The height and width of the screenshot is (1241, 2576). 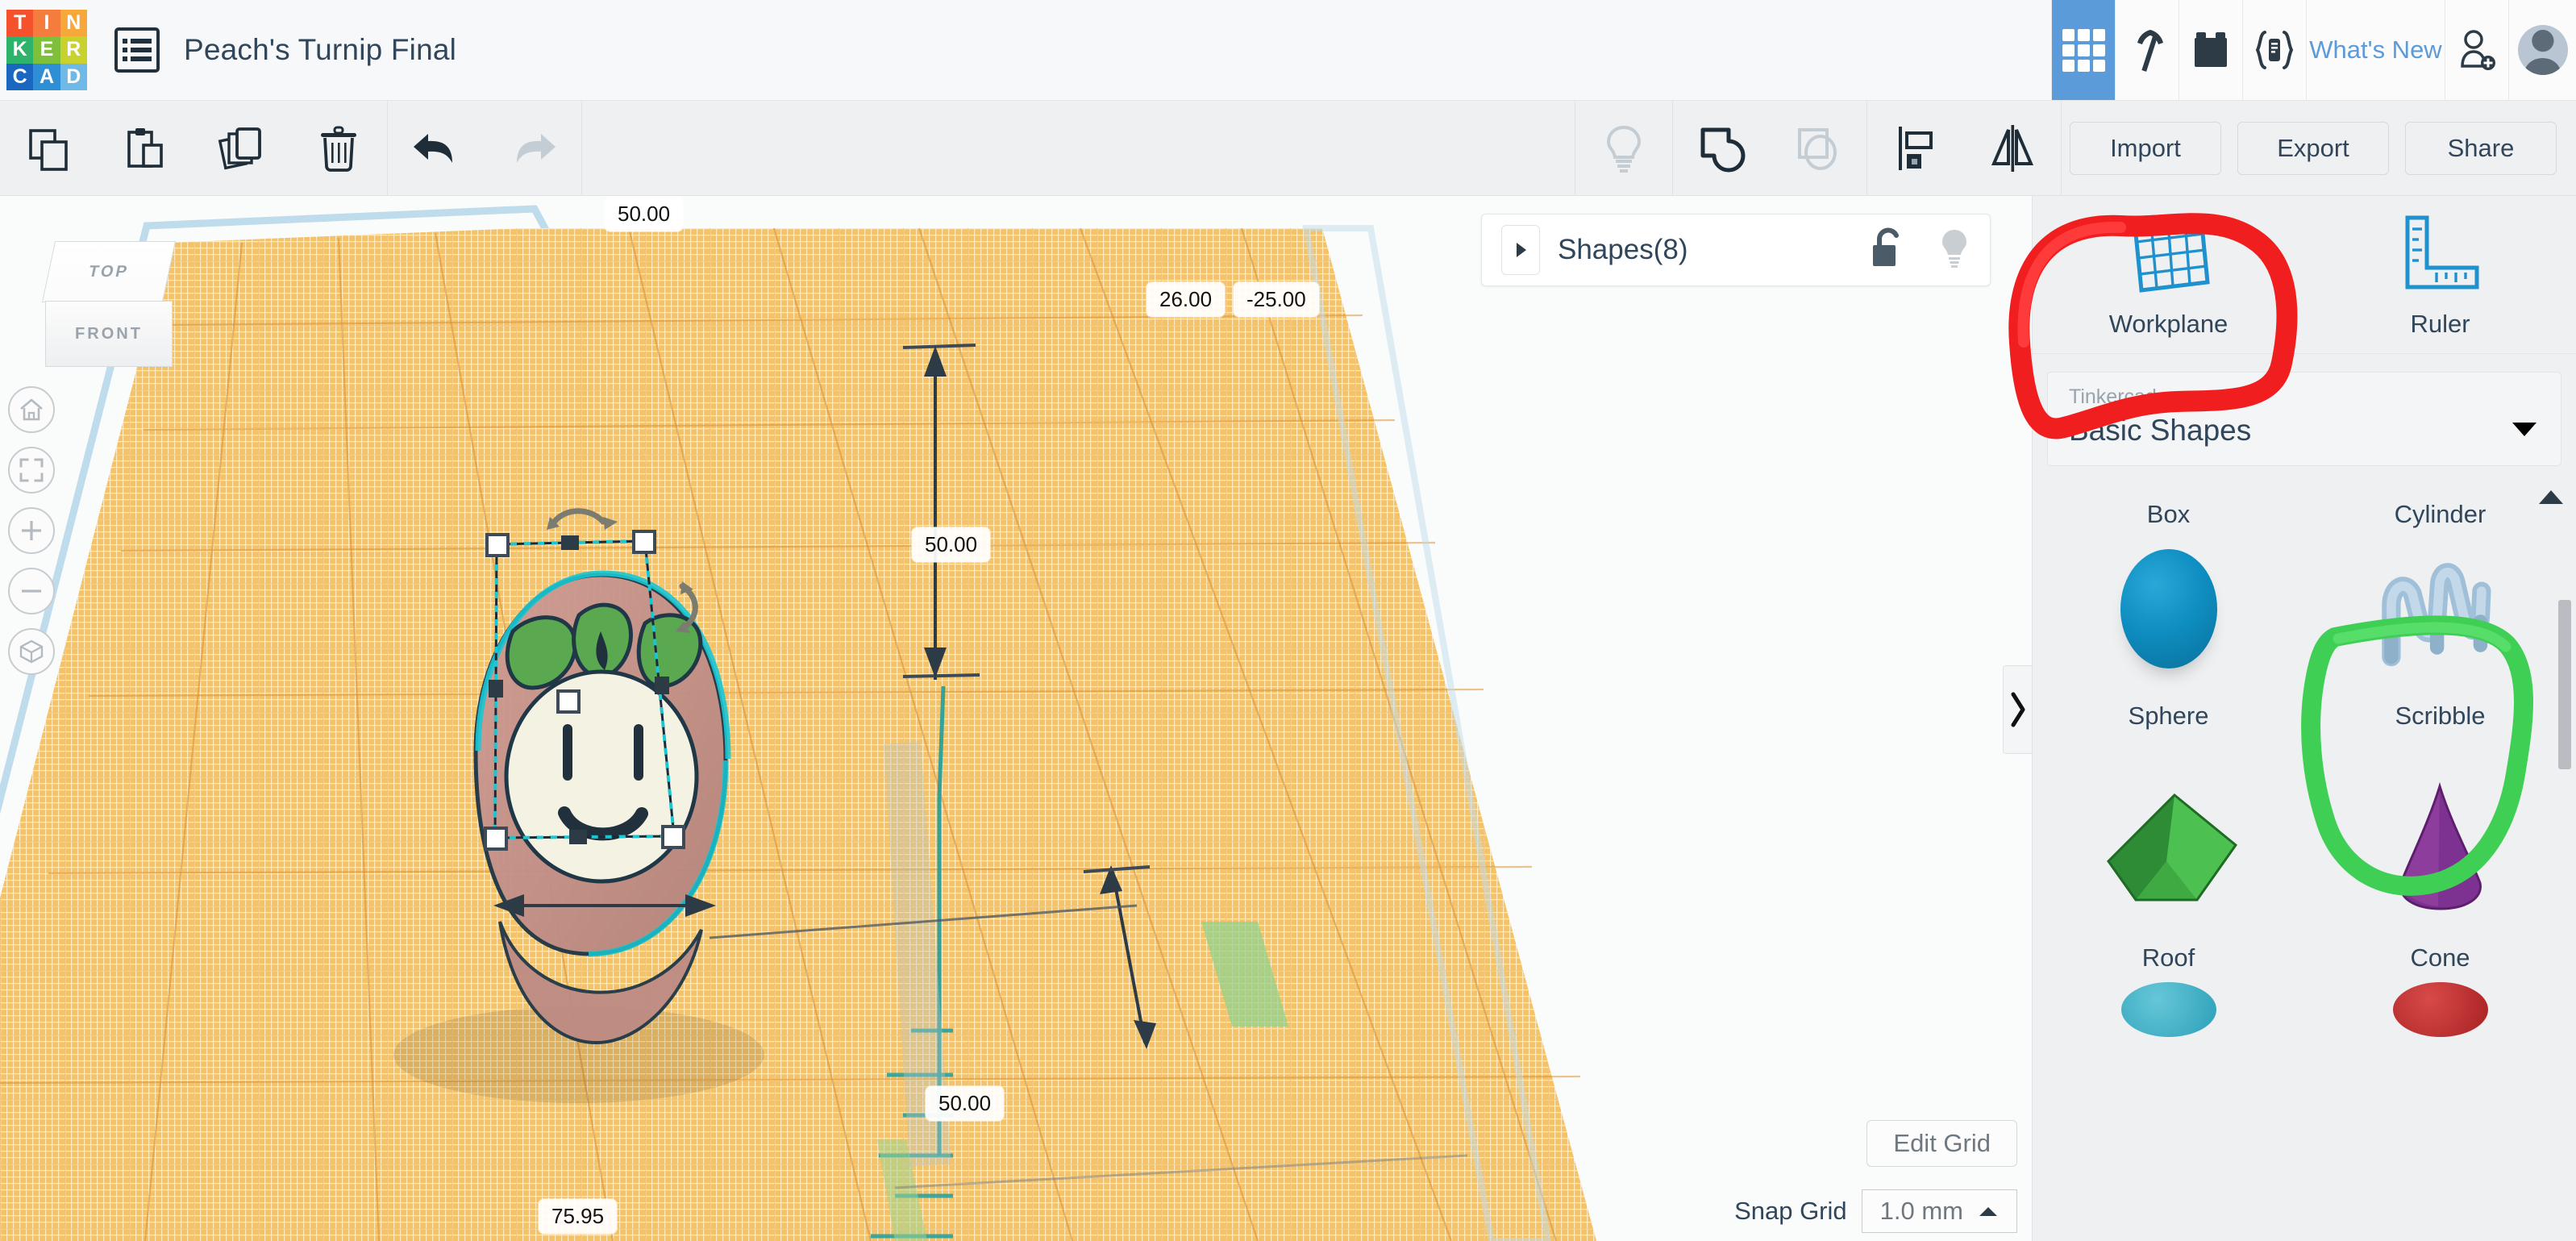 I want to click on home-view-button, so click(x=32, y=410).